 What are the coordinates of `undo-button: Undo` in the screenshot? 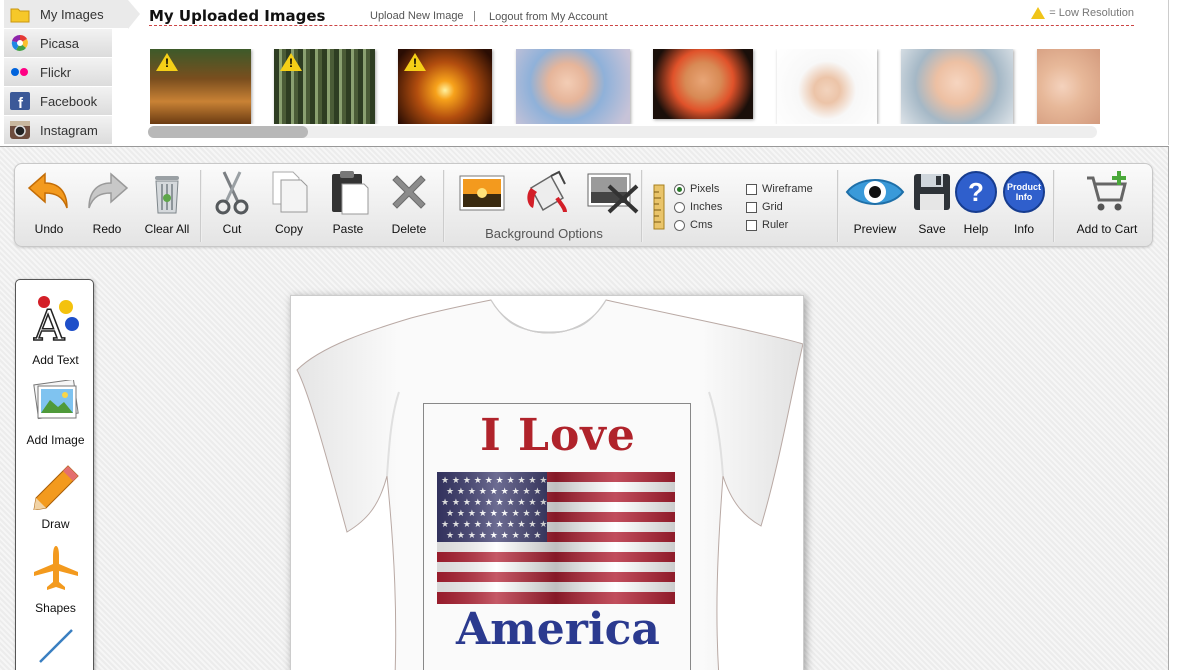 It's located at (49, 205).